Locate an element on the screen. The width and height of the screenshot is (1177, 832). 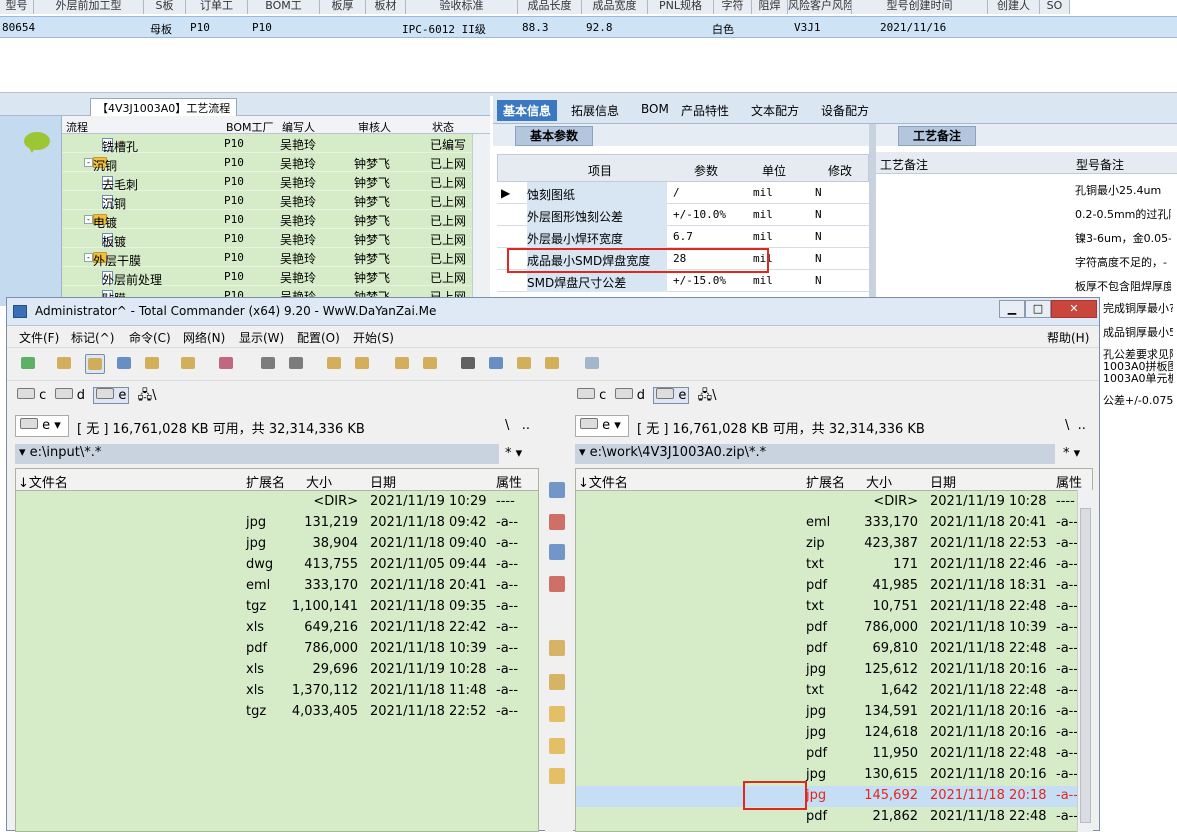
forward-icon is located at coordinates (297, 364).